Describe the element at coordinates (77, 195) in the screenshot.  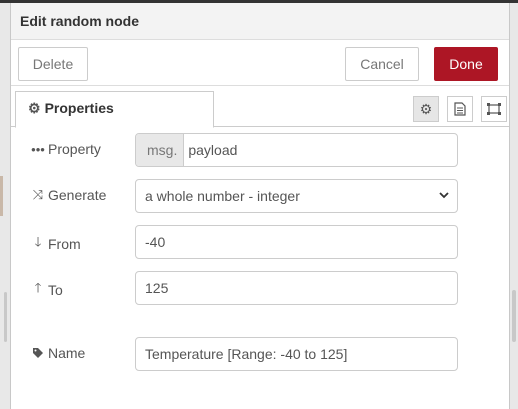
I see `generate-label: Generate` at that location.